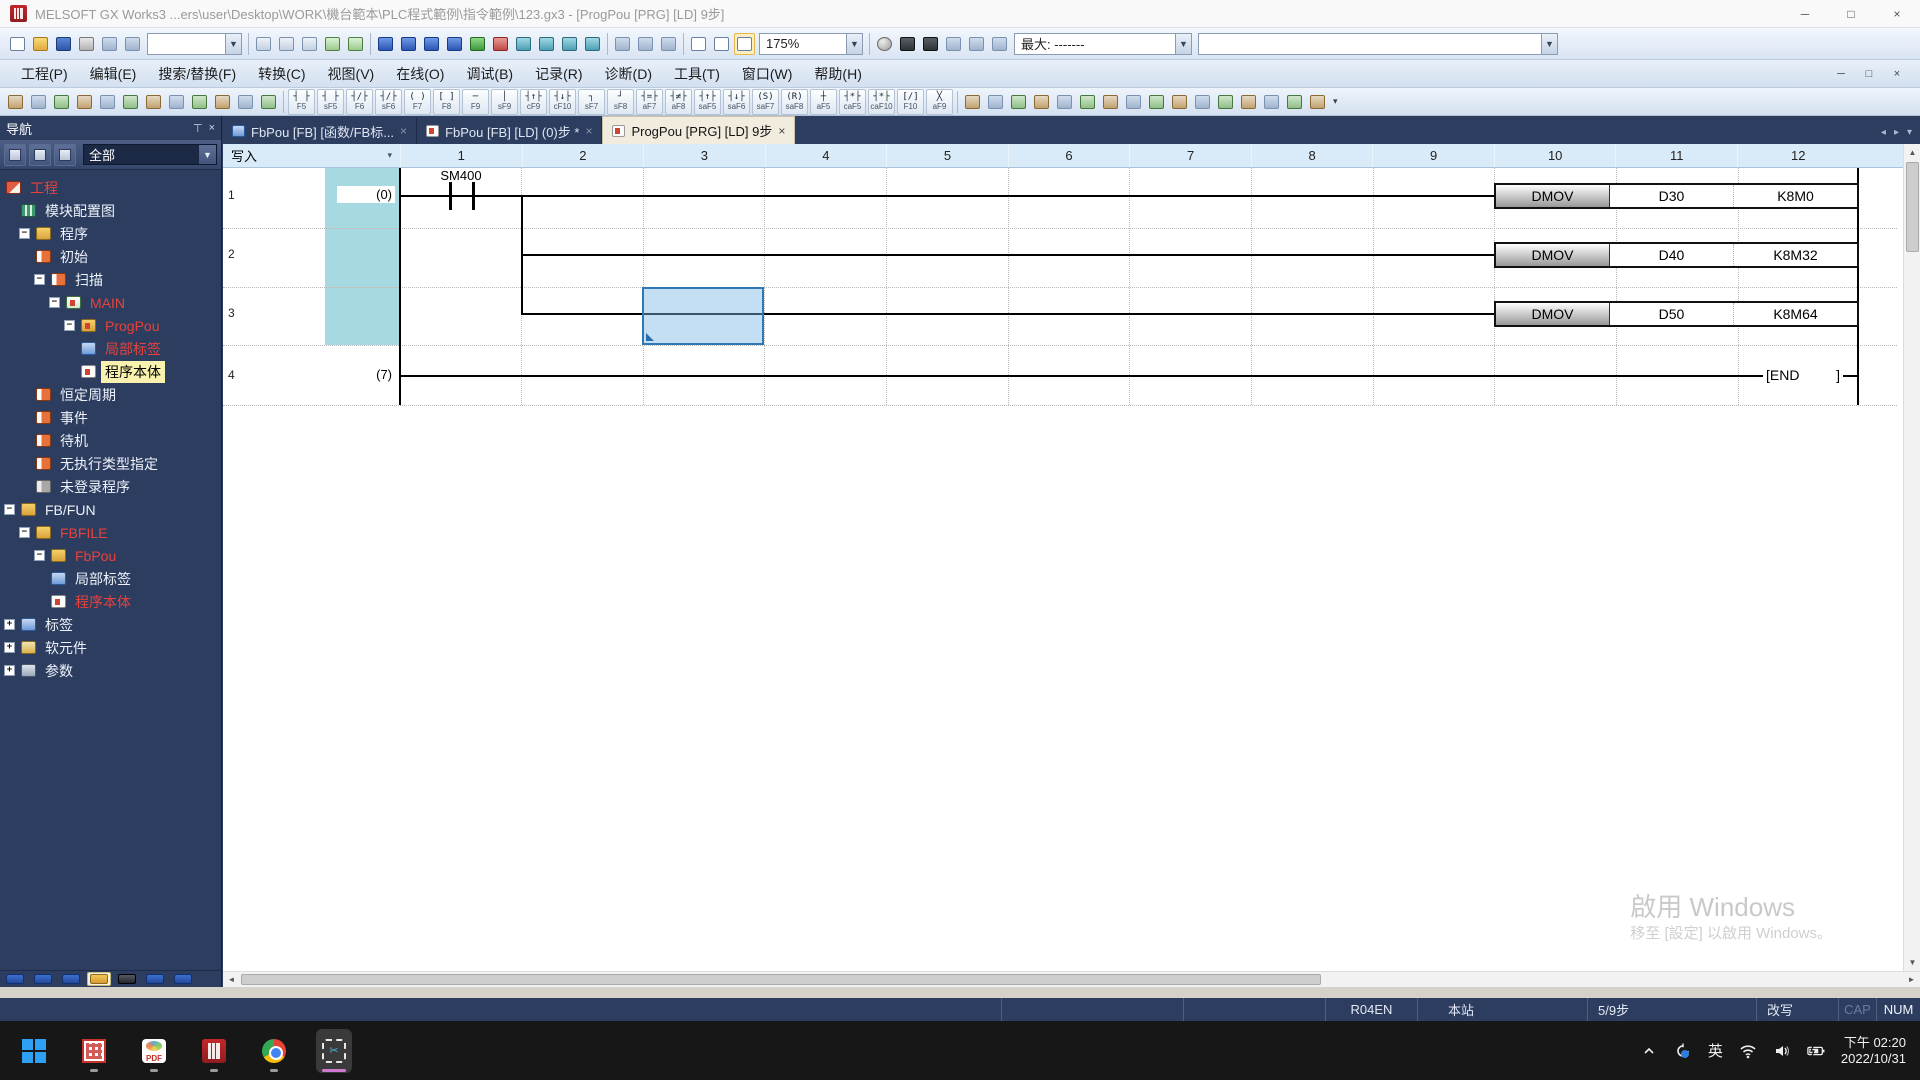 The image size is (1920, 1080). What do you see at coordinates (431, 44) in the screenshot?
I see `read-plc-icon` at bounding box center [431, 44].